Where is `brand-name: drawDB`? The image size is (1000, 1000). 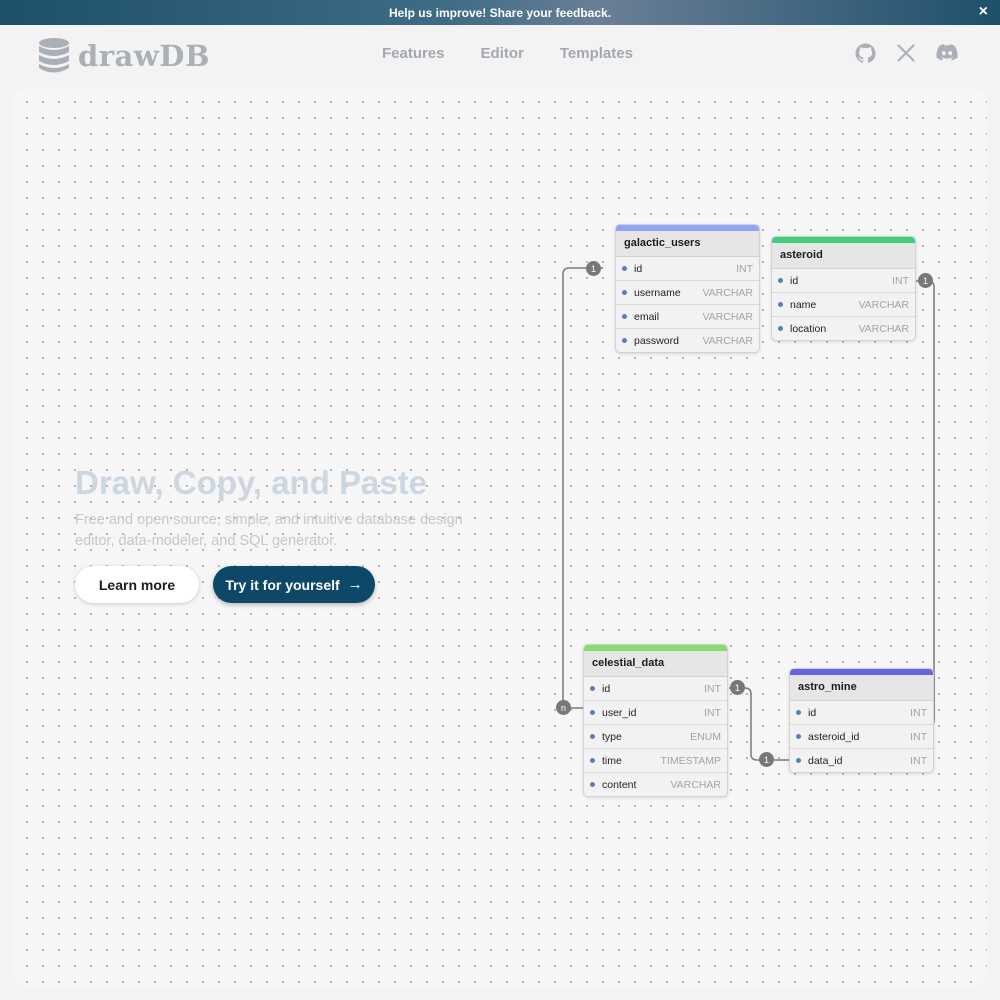 brand-name: drawDB is located at coordinates (144, 56).